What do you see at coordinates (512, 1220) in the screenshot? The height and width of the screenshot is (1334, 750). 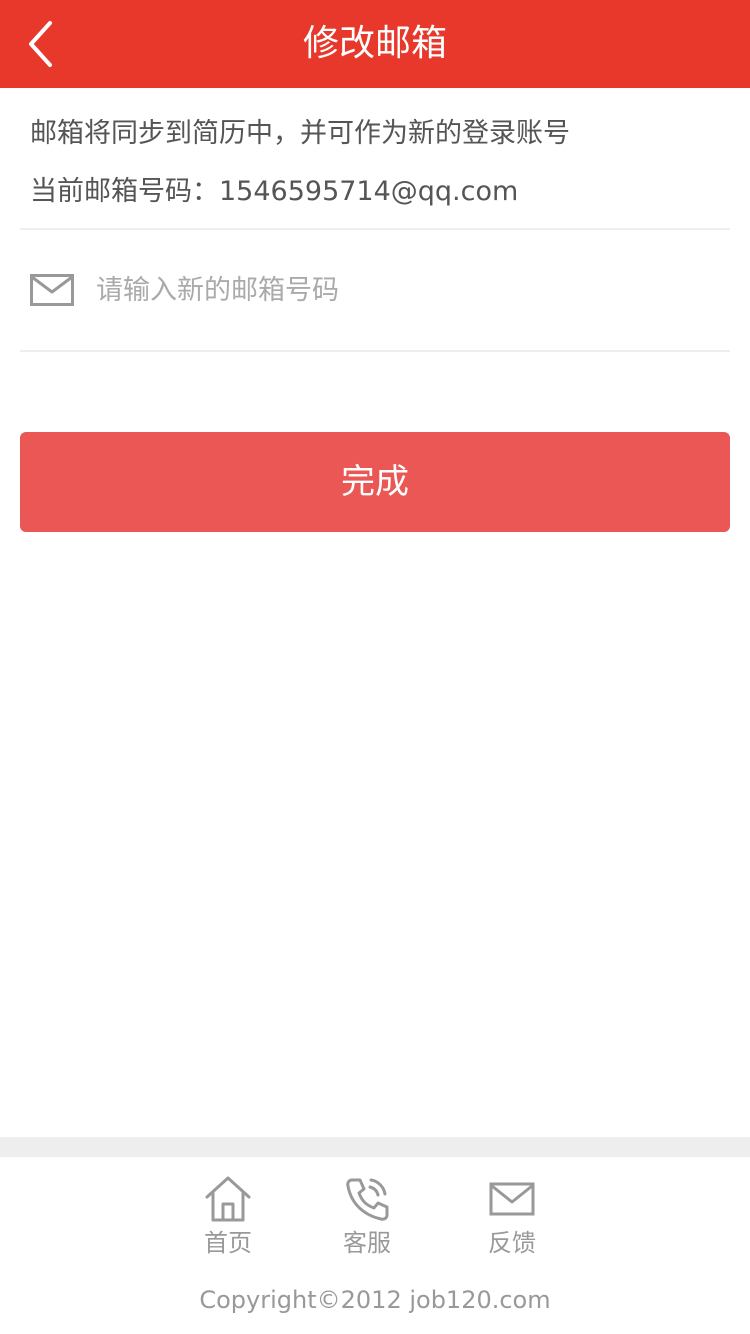 I see `footer-nav-feedback: 反馈` at bounding box center [512, 1220].